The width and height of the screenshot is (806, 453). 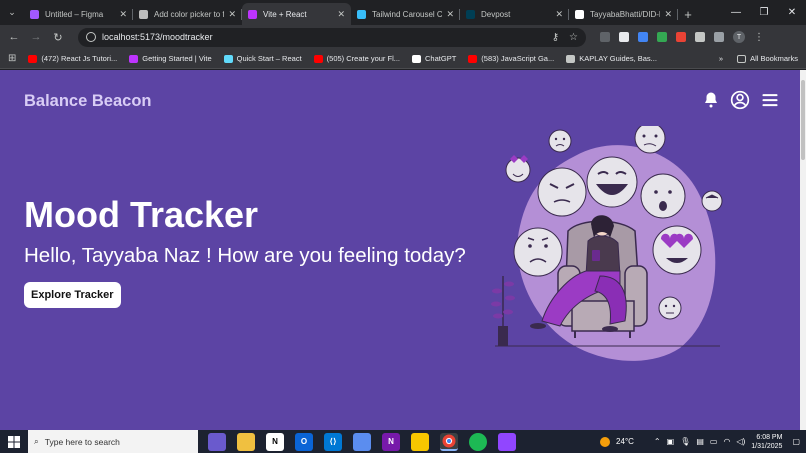 What do you see at coordinates (538, 252) in the screenshot?
I see `worried-face-icon` at bounding box center [538, 252].